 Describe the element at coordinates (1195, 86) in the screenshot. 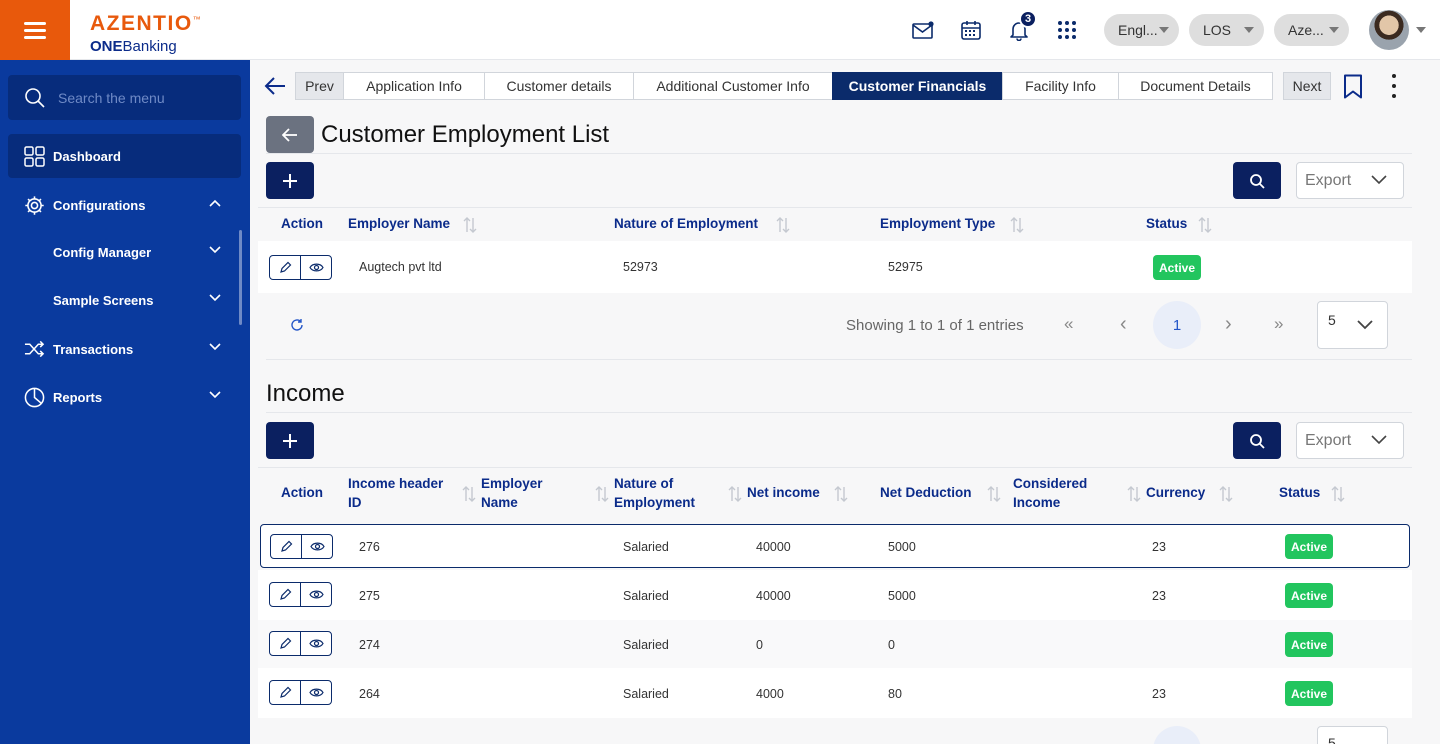

I see `tab-document-details: Document Details` at that location.